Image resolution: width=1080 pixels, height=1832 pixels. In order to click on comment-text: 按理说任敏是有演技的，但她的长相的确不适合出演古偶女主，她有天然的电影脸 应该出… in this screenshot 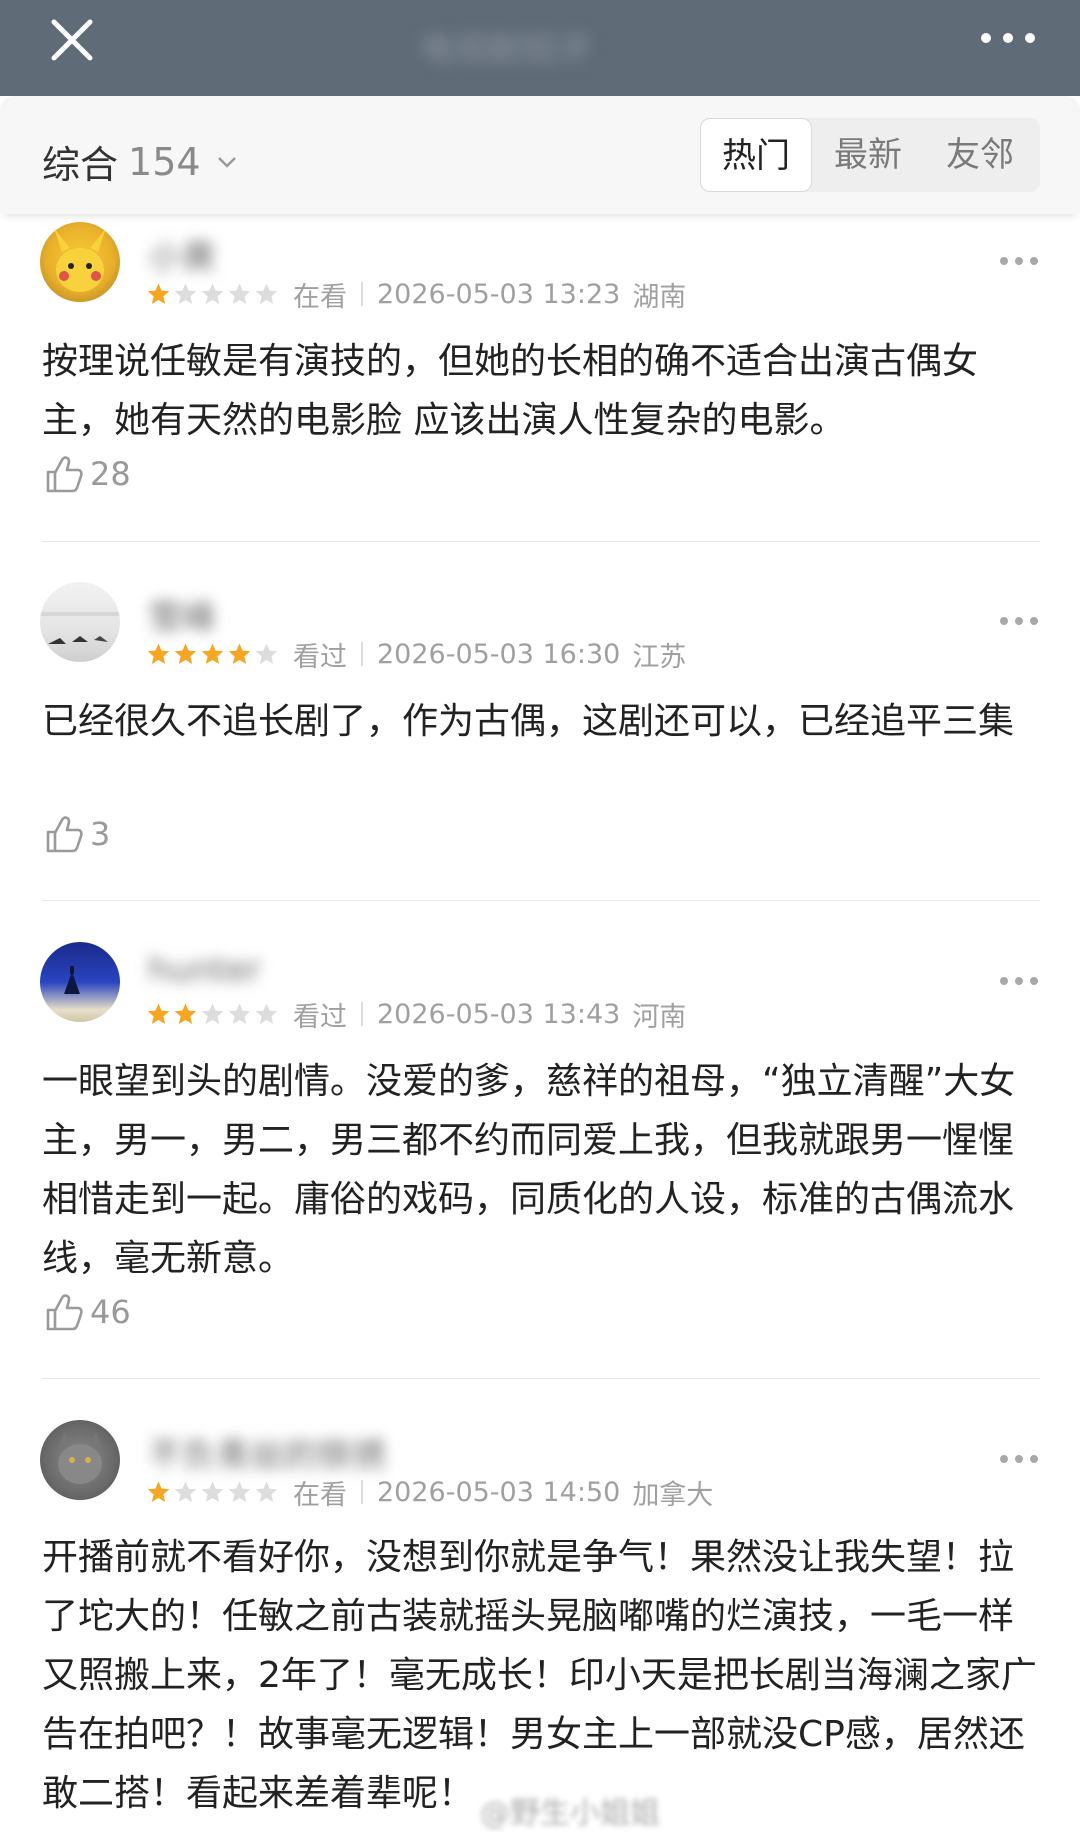, I will do `click(510, 391)`.